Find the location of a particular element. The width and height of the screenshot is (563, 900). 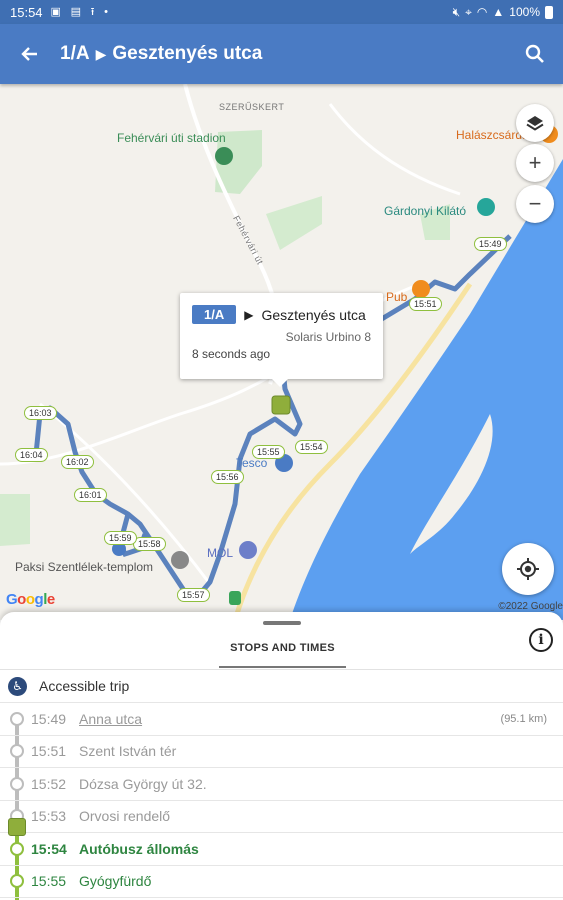

map-stop-time: 15:55 is located at coordinates (268, 452).